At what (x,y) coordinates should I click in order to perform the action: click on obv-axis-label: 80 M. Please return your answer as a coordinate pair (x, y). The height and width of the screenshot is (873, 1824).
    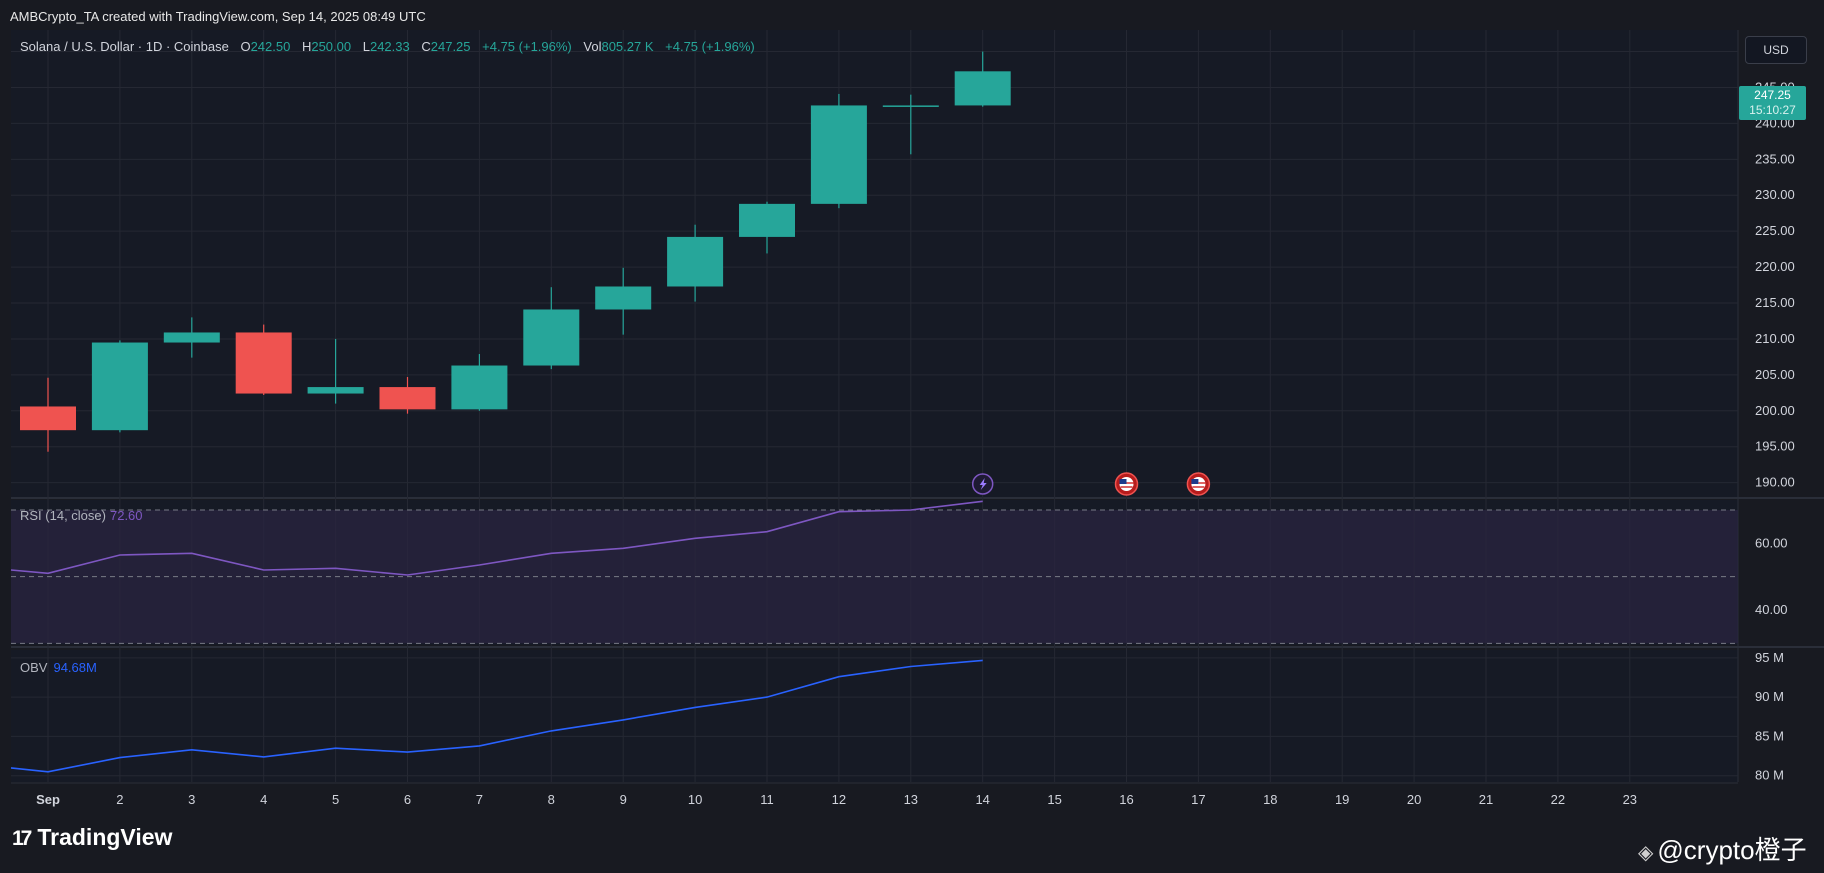
    Looking at the image, I should click on (1769, 775).